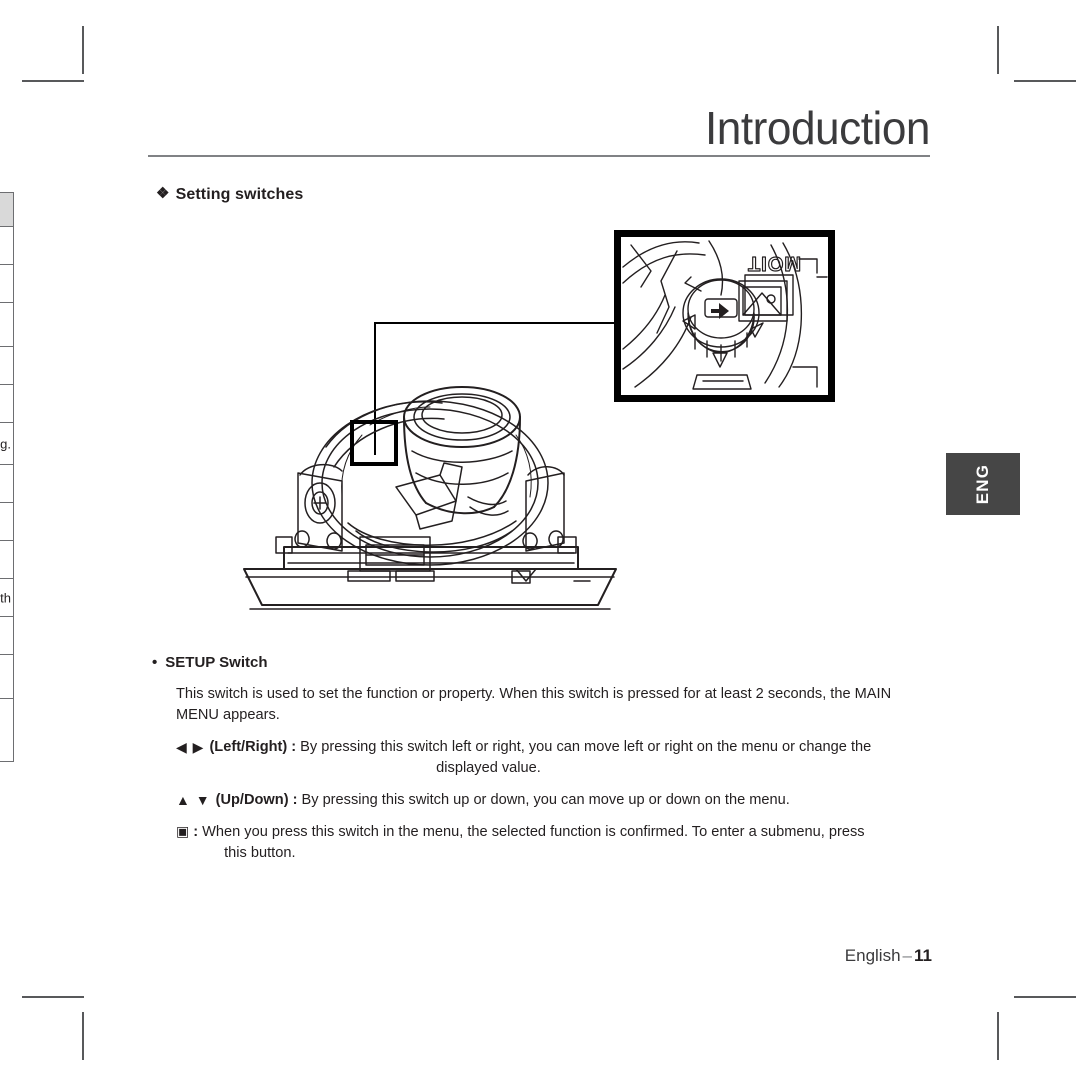 The height and width of the screenshot is (1080, 1080). What do you see at coordinates (539, 130) in the screenshot?
I see `page-header: Introduction` at bounding box center [539, 130].